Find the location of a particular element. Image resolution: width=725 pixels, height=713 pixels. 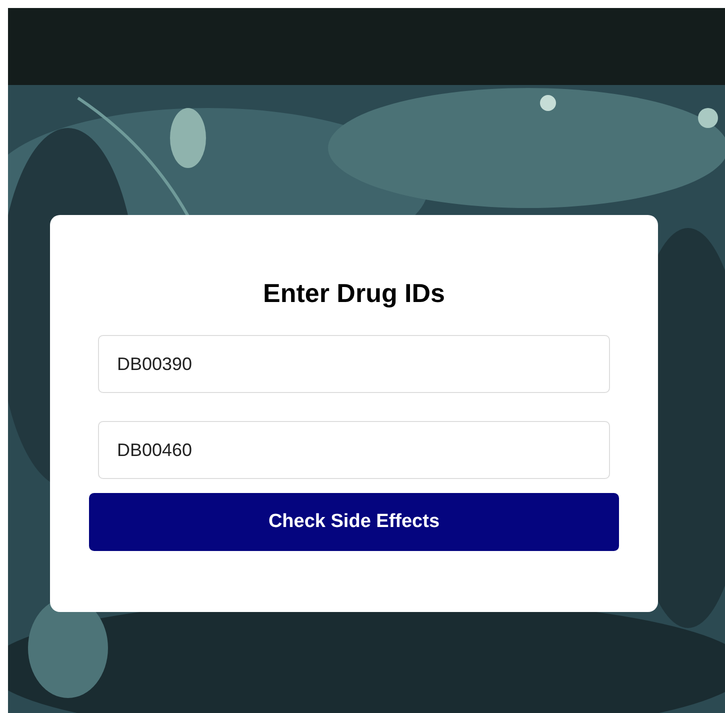

form-title: Enter Drug IDs is located at coordinates (354, 293).